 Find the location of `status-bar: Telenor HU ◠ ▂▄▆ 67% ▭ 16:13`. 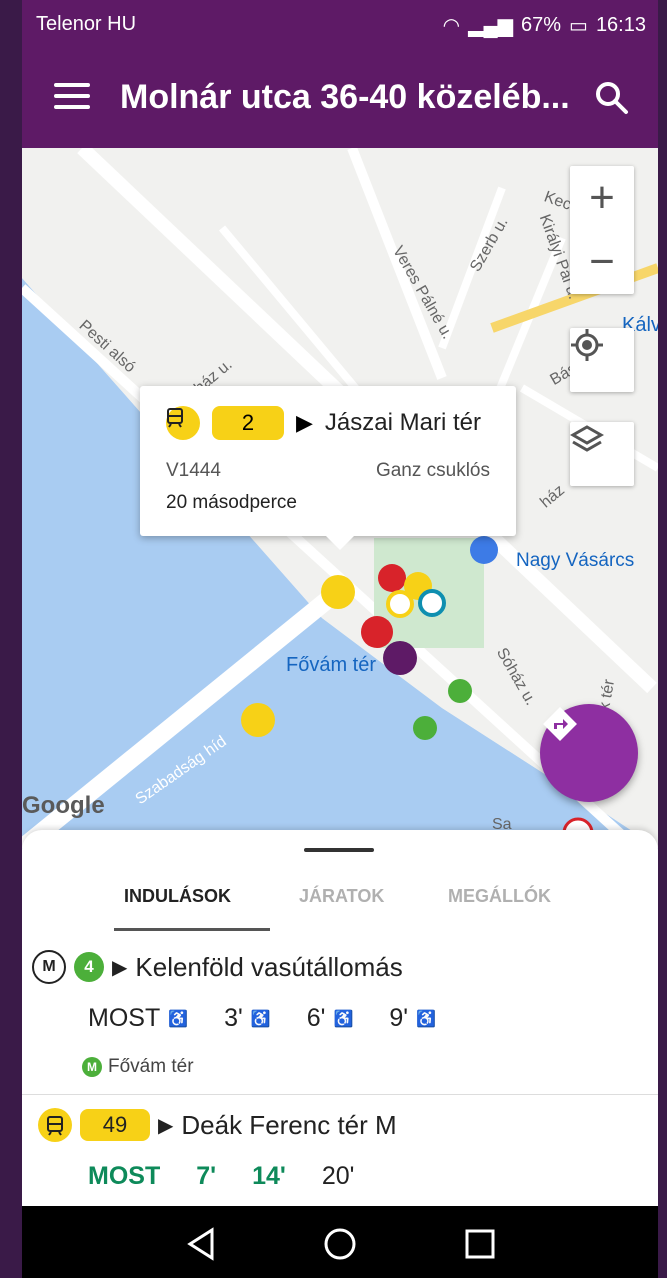

status-bar: Telenor HU ◠ ▂▄▆ 67% ▭ 16:13 is located at coordinates (340, 25).